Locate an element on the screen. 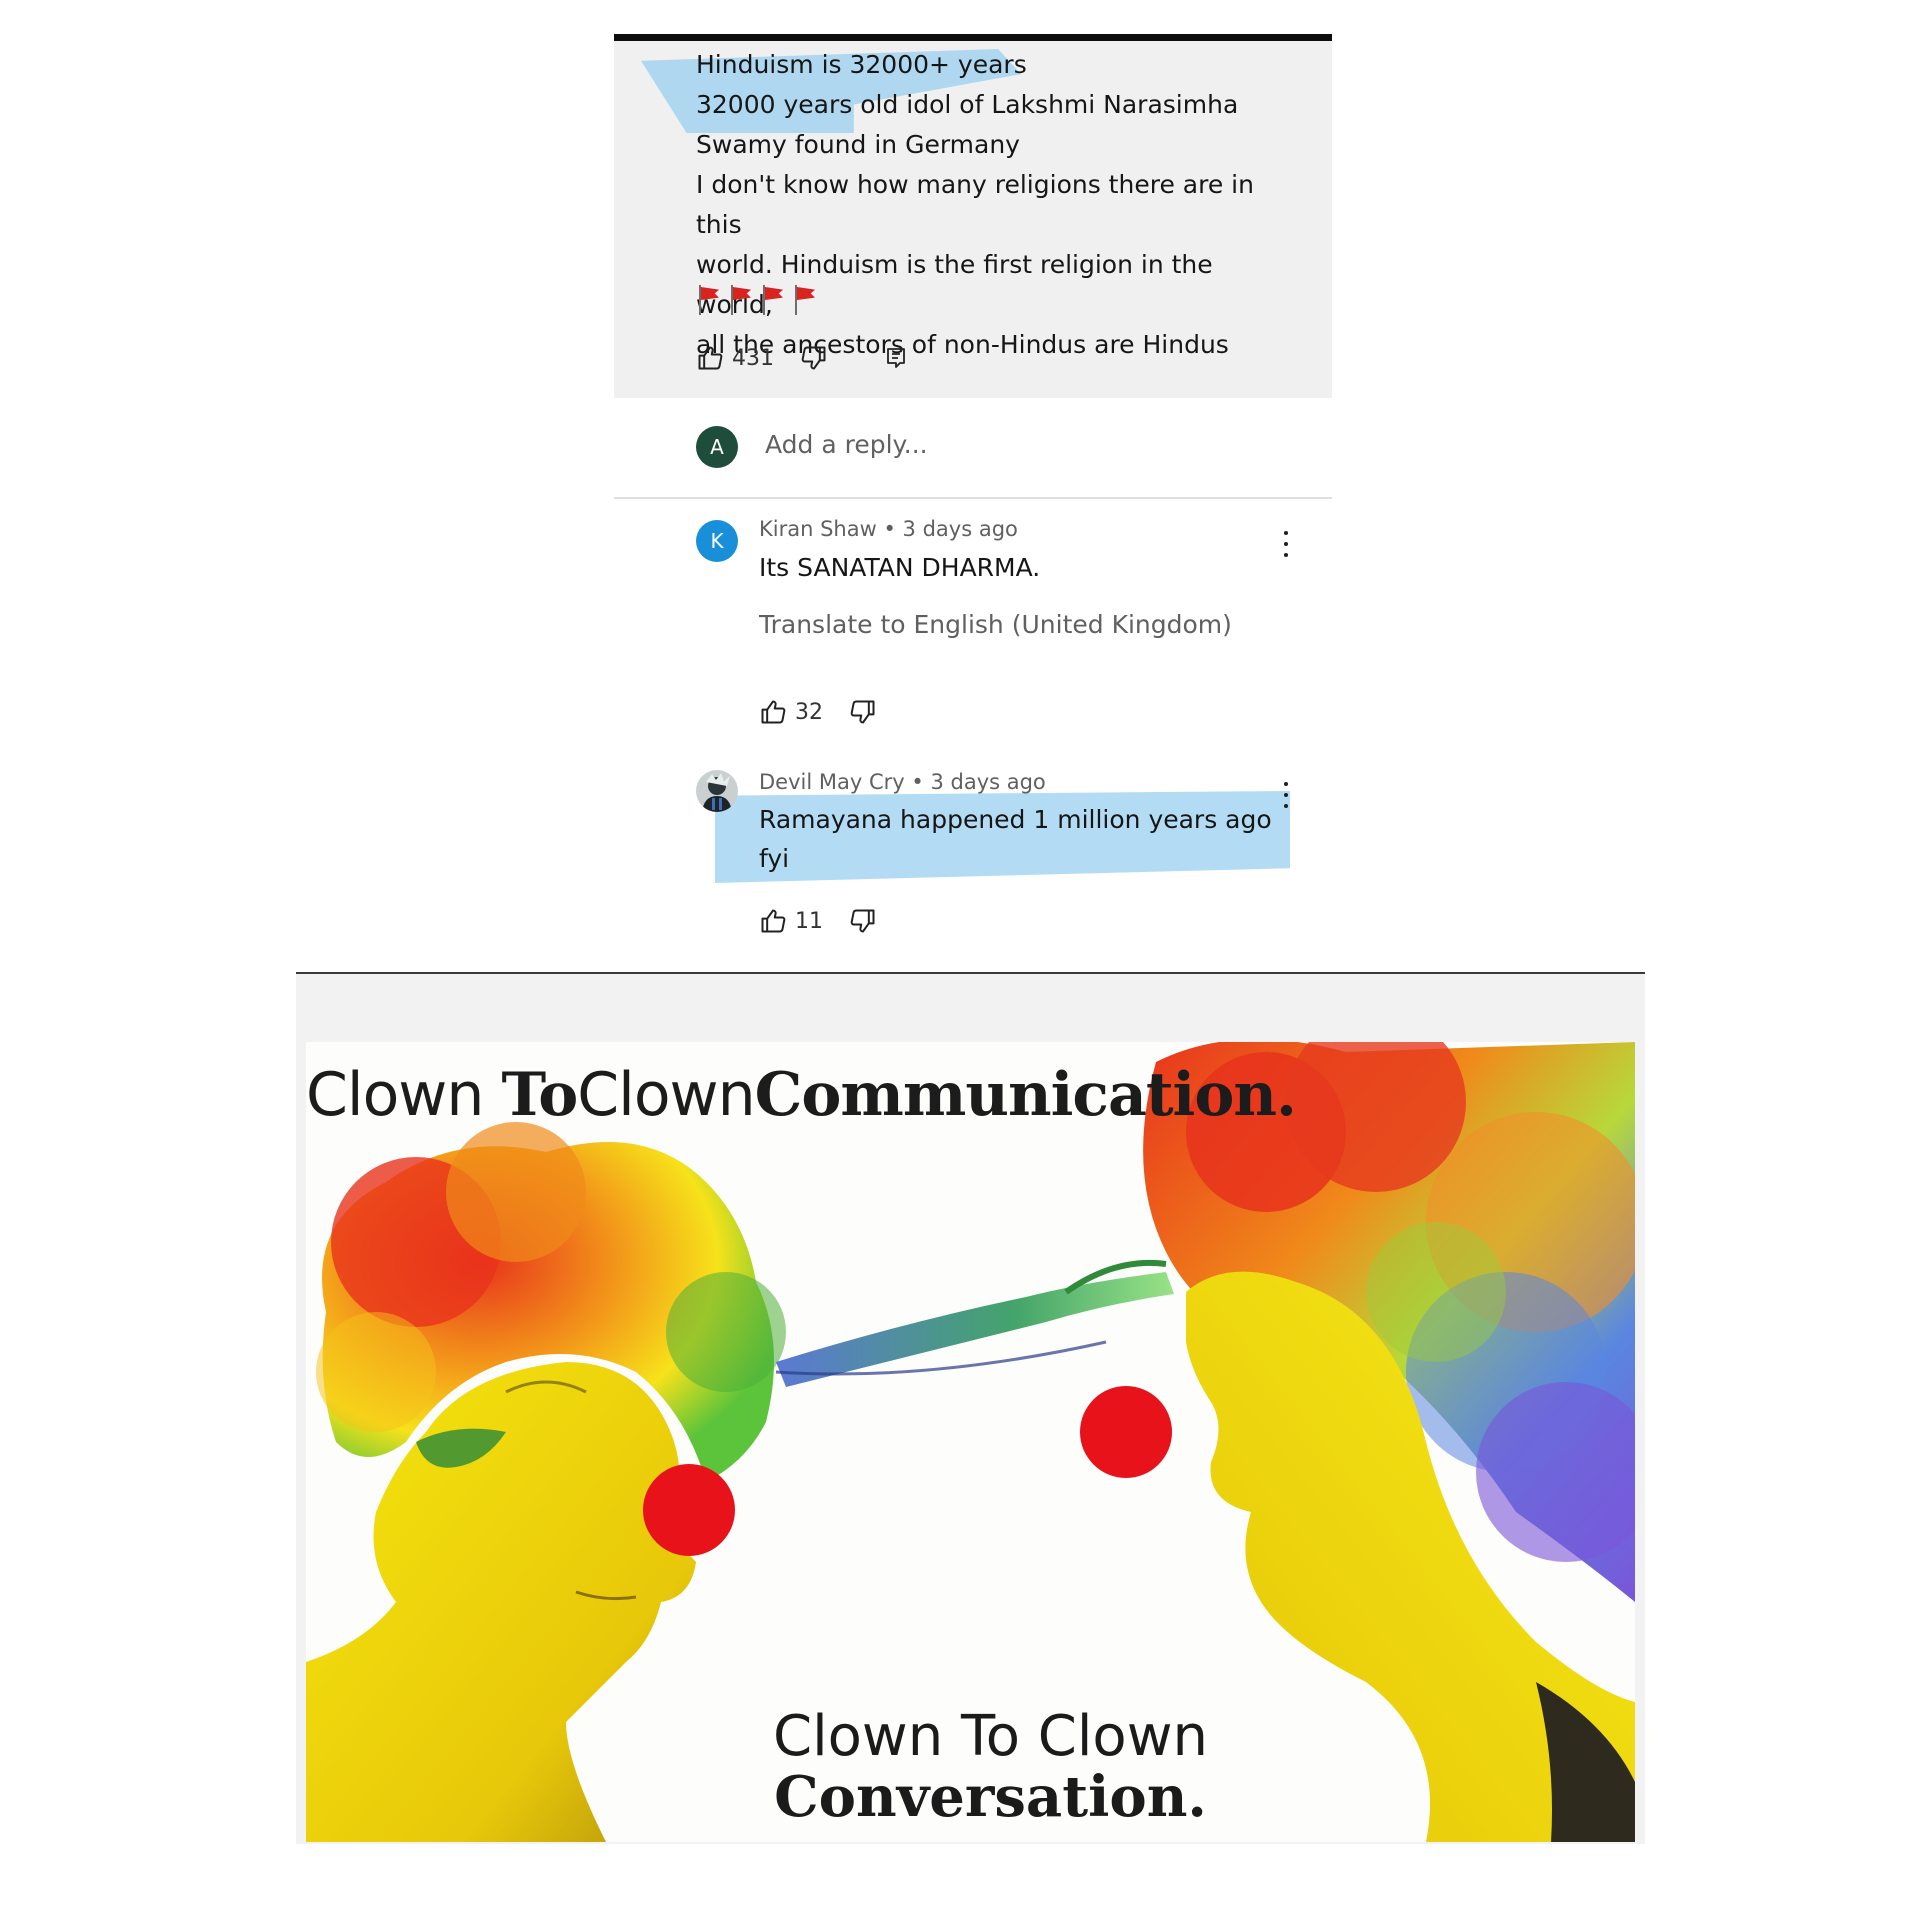 This screenshot has width=1920, height=1920. comment-actions: 431 is located at coordinates (802, 358).